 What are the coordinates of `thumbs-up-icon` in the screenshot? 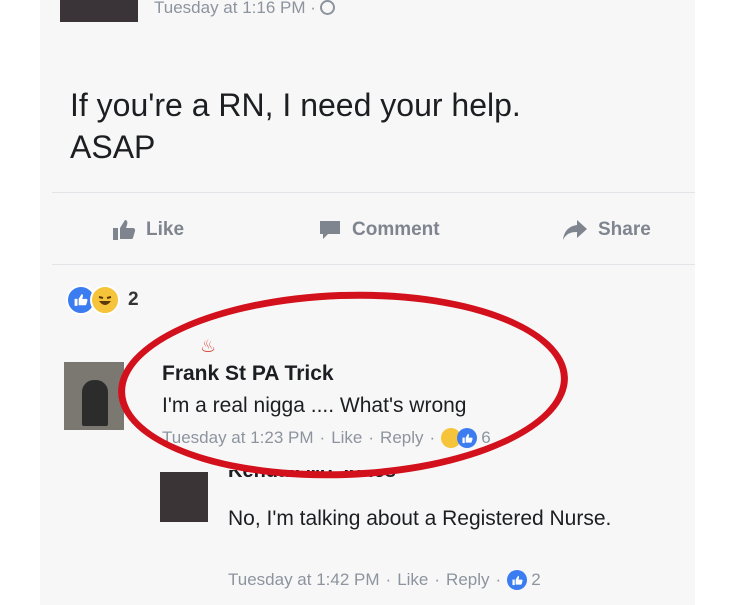 It's located at (124, 230).